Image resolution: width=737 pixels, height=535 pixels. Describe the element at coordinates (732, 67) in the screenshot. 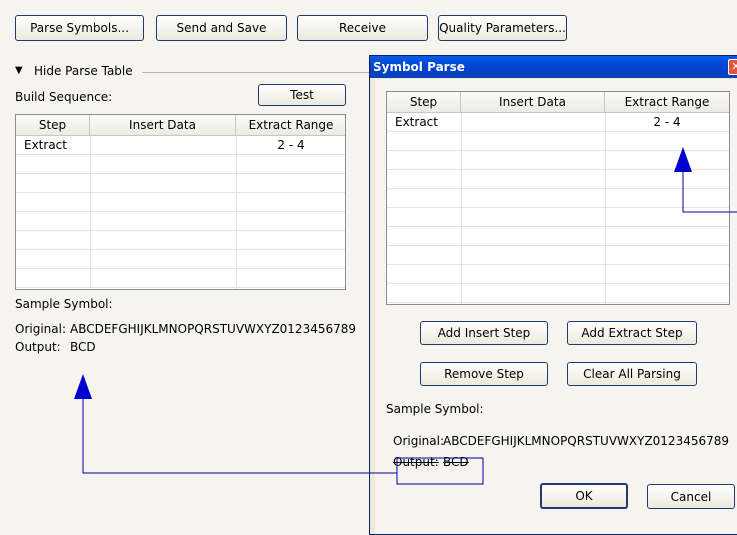

I see `close-icon: ✕` at that location.